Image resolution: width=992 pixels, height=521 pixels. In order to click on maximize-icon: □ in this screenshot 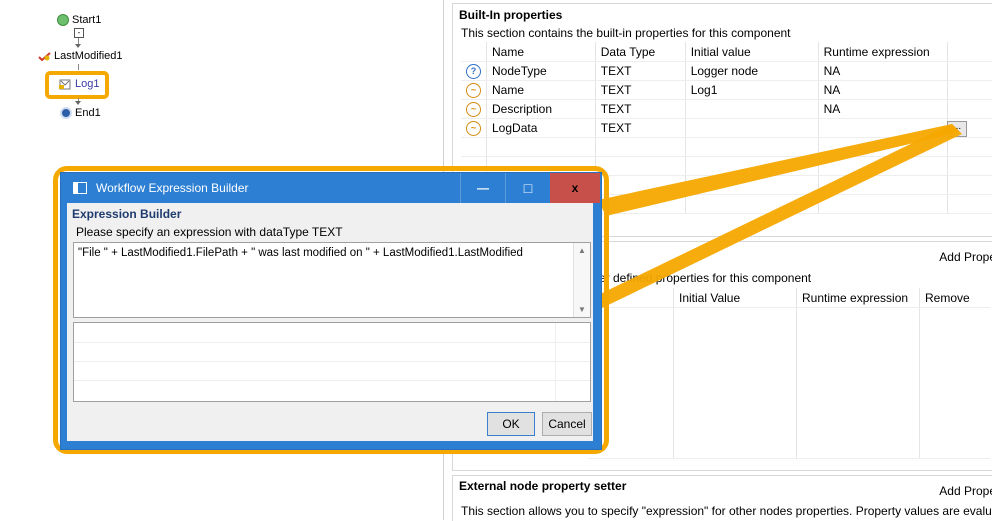, I will do `click(528, 188)`.